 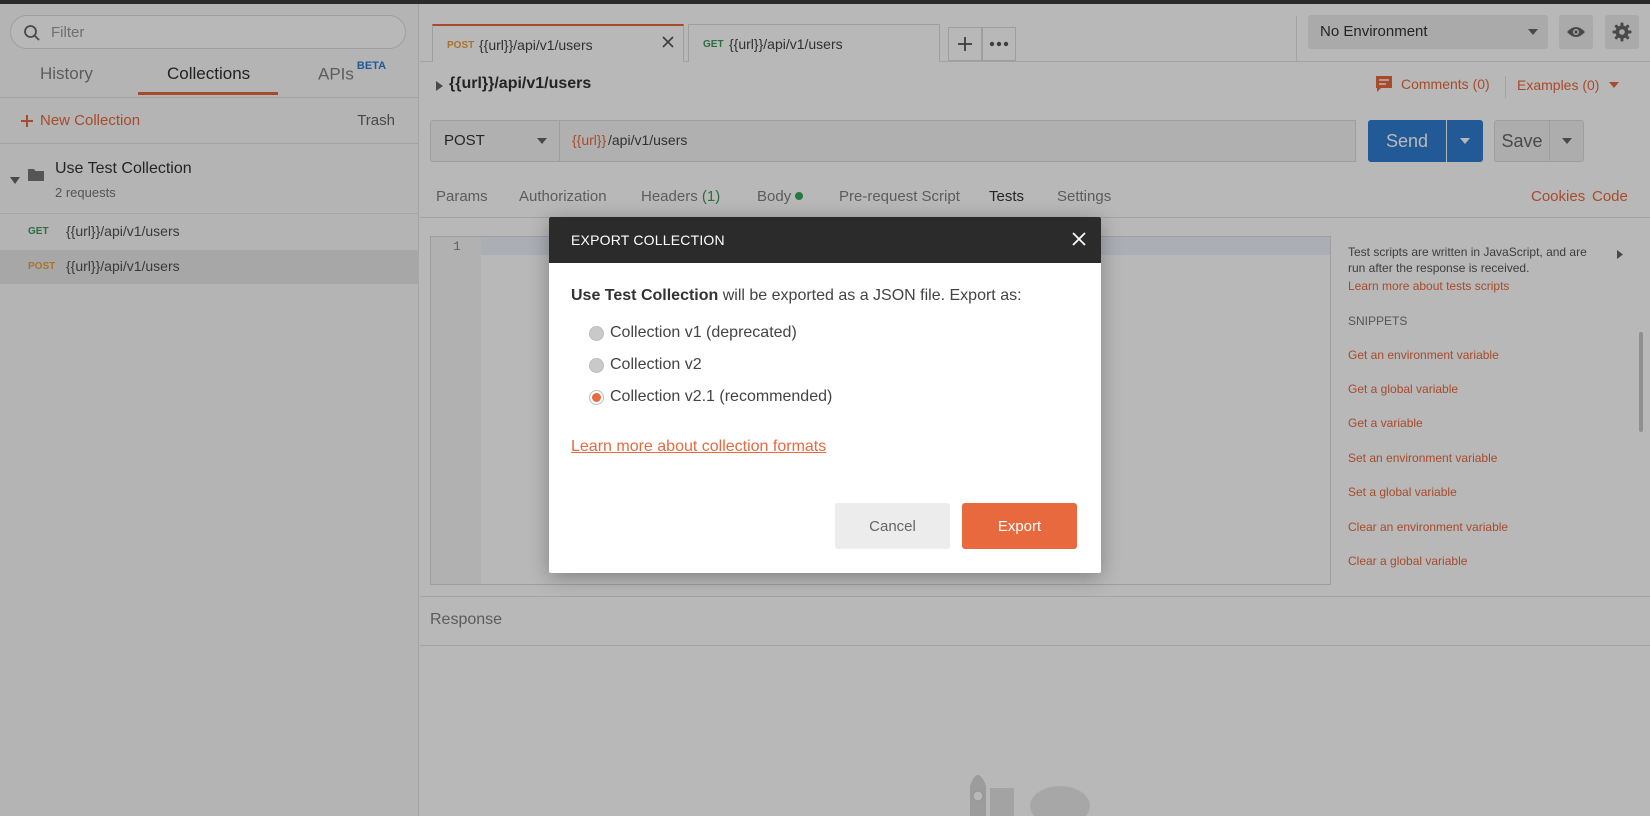 What do you see at coordinates (703, 332) in the screenshot?
I see `radio-label: Collection v1 (deprecated)` at bounding box center [703, 332].